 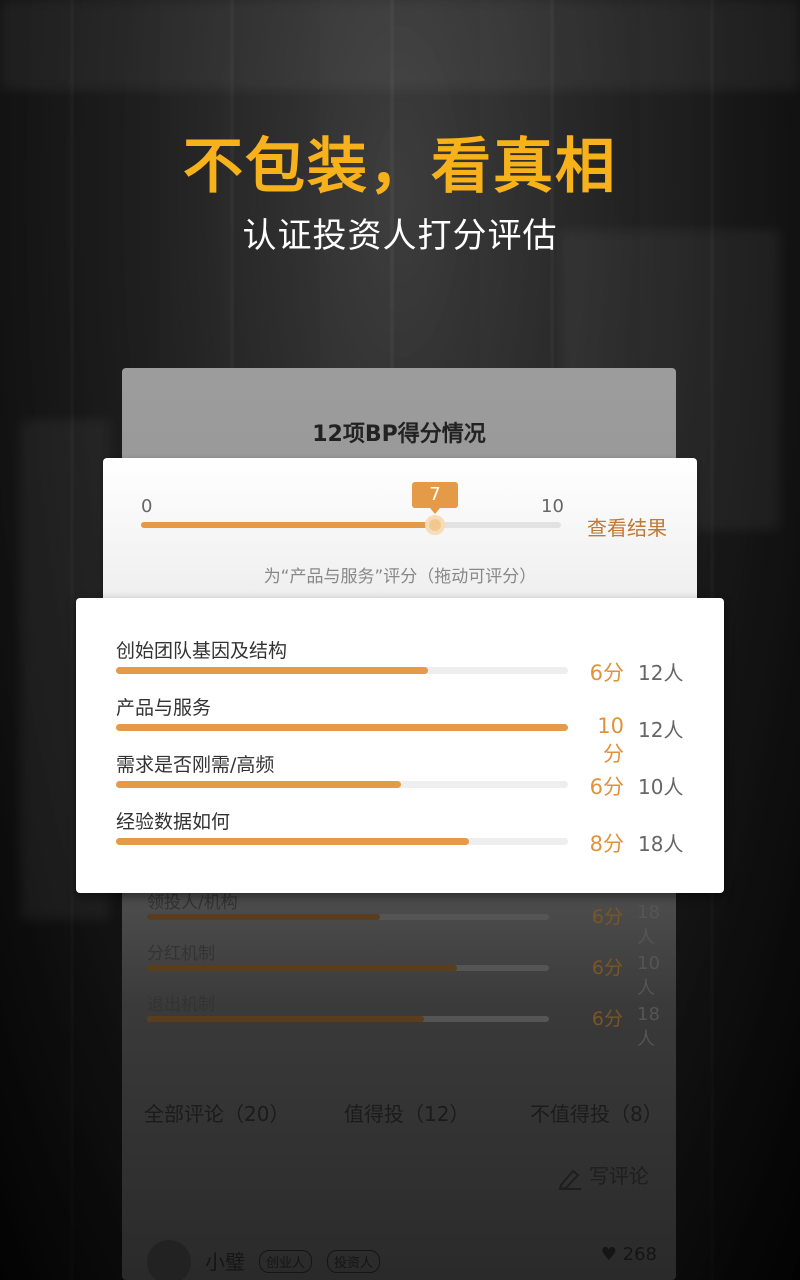 What do you see at coordinates (195, 765) in the screenshot?
I see `score-row-label: 需求是否刚需/高频` at bounding box center [195, 765].